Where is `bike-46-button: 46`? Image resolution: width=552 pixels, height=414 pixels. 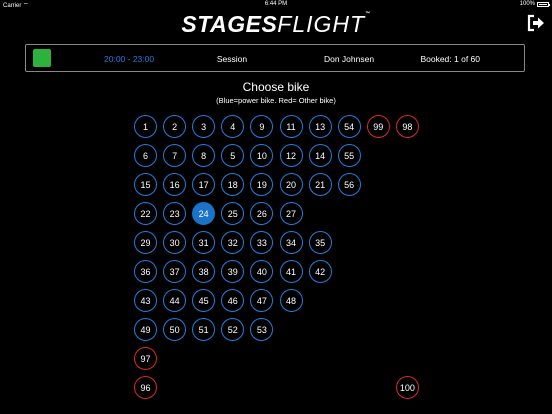
bike-46-button: 46 is located at coordinates (233, 300).